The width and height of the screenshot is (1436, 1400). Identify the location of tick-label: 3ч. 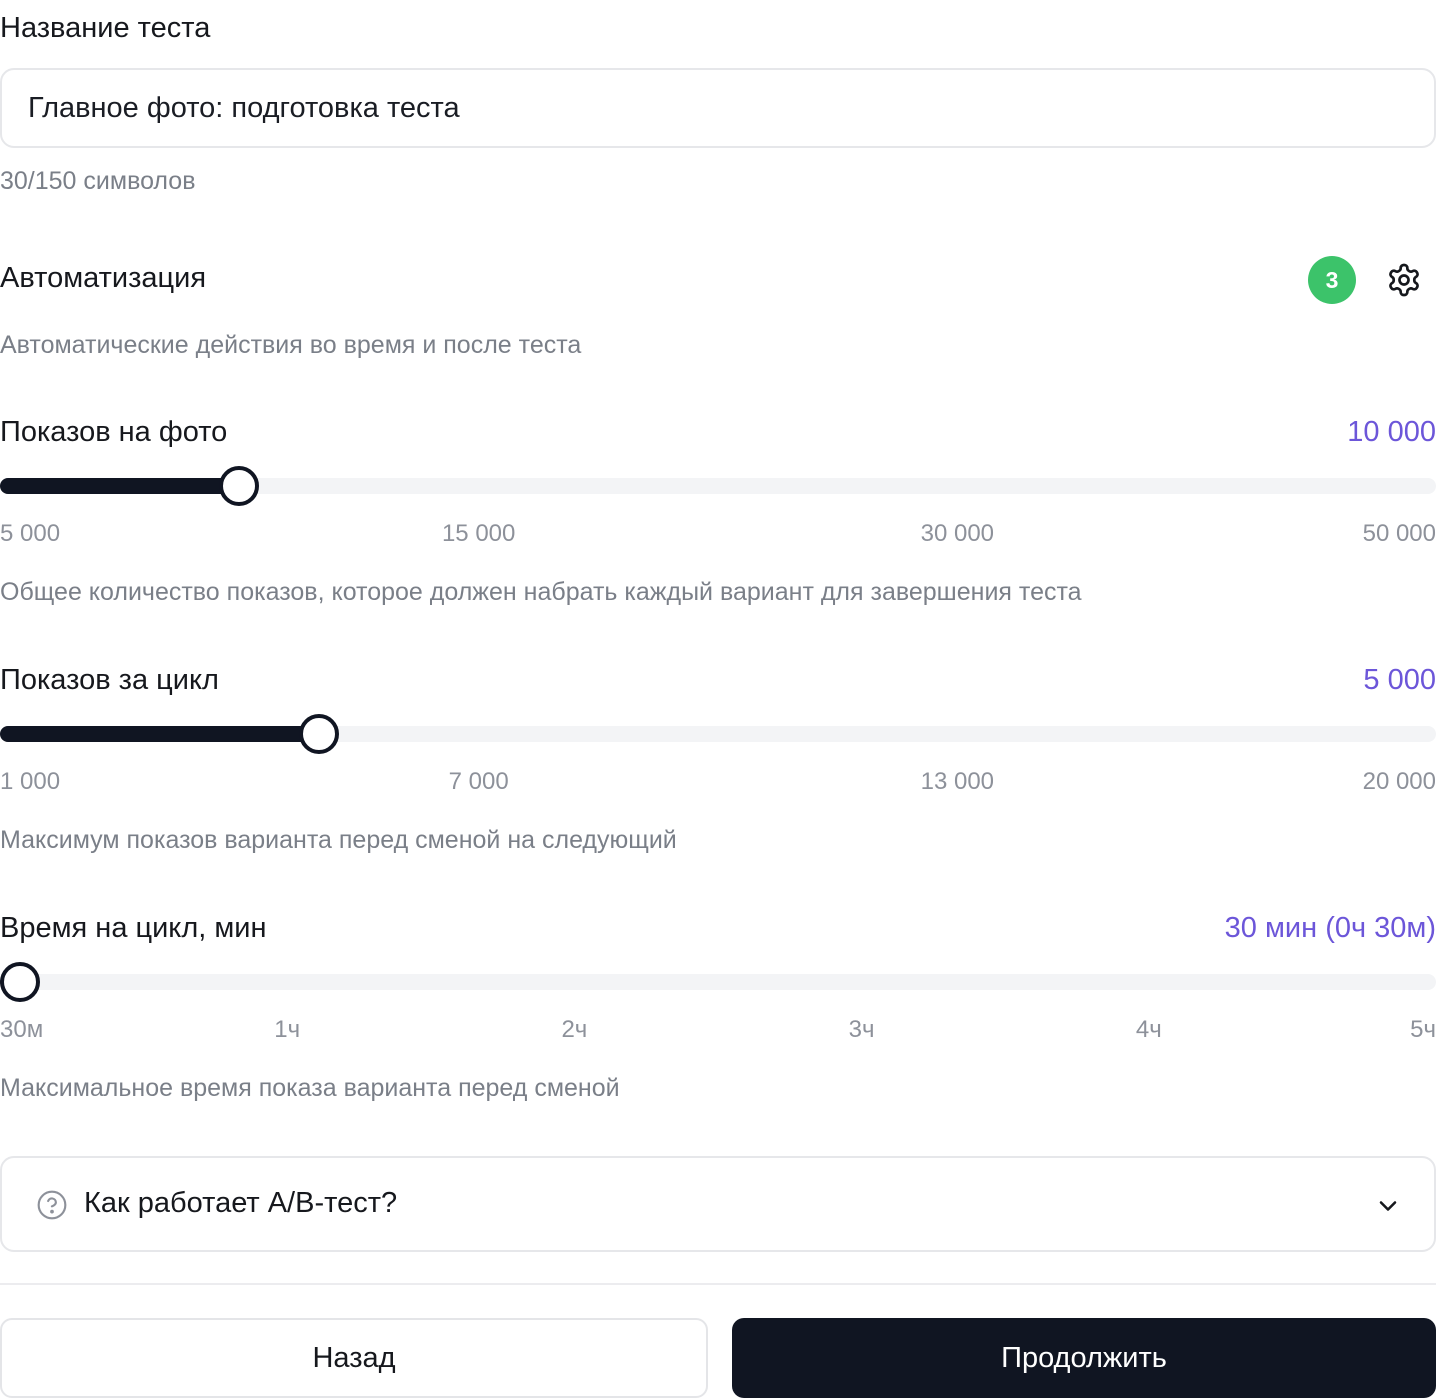
(861, 1029).